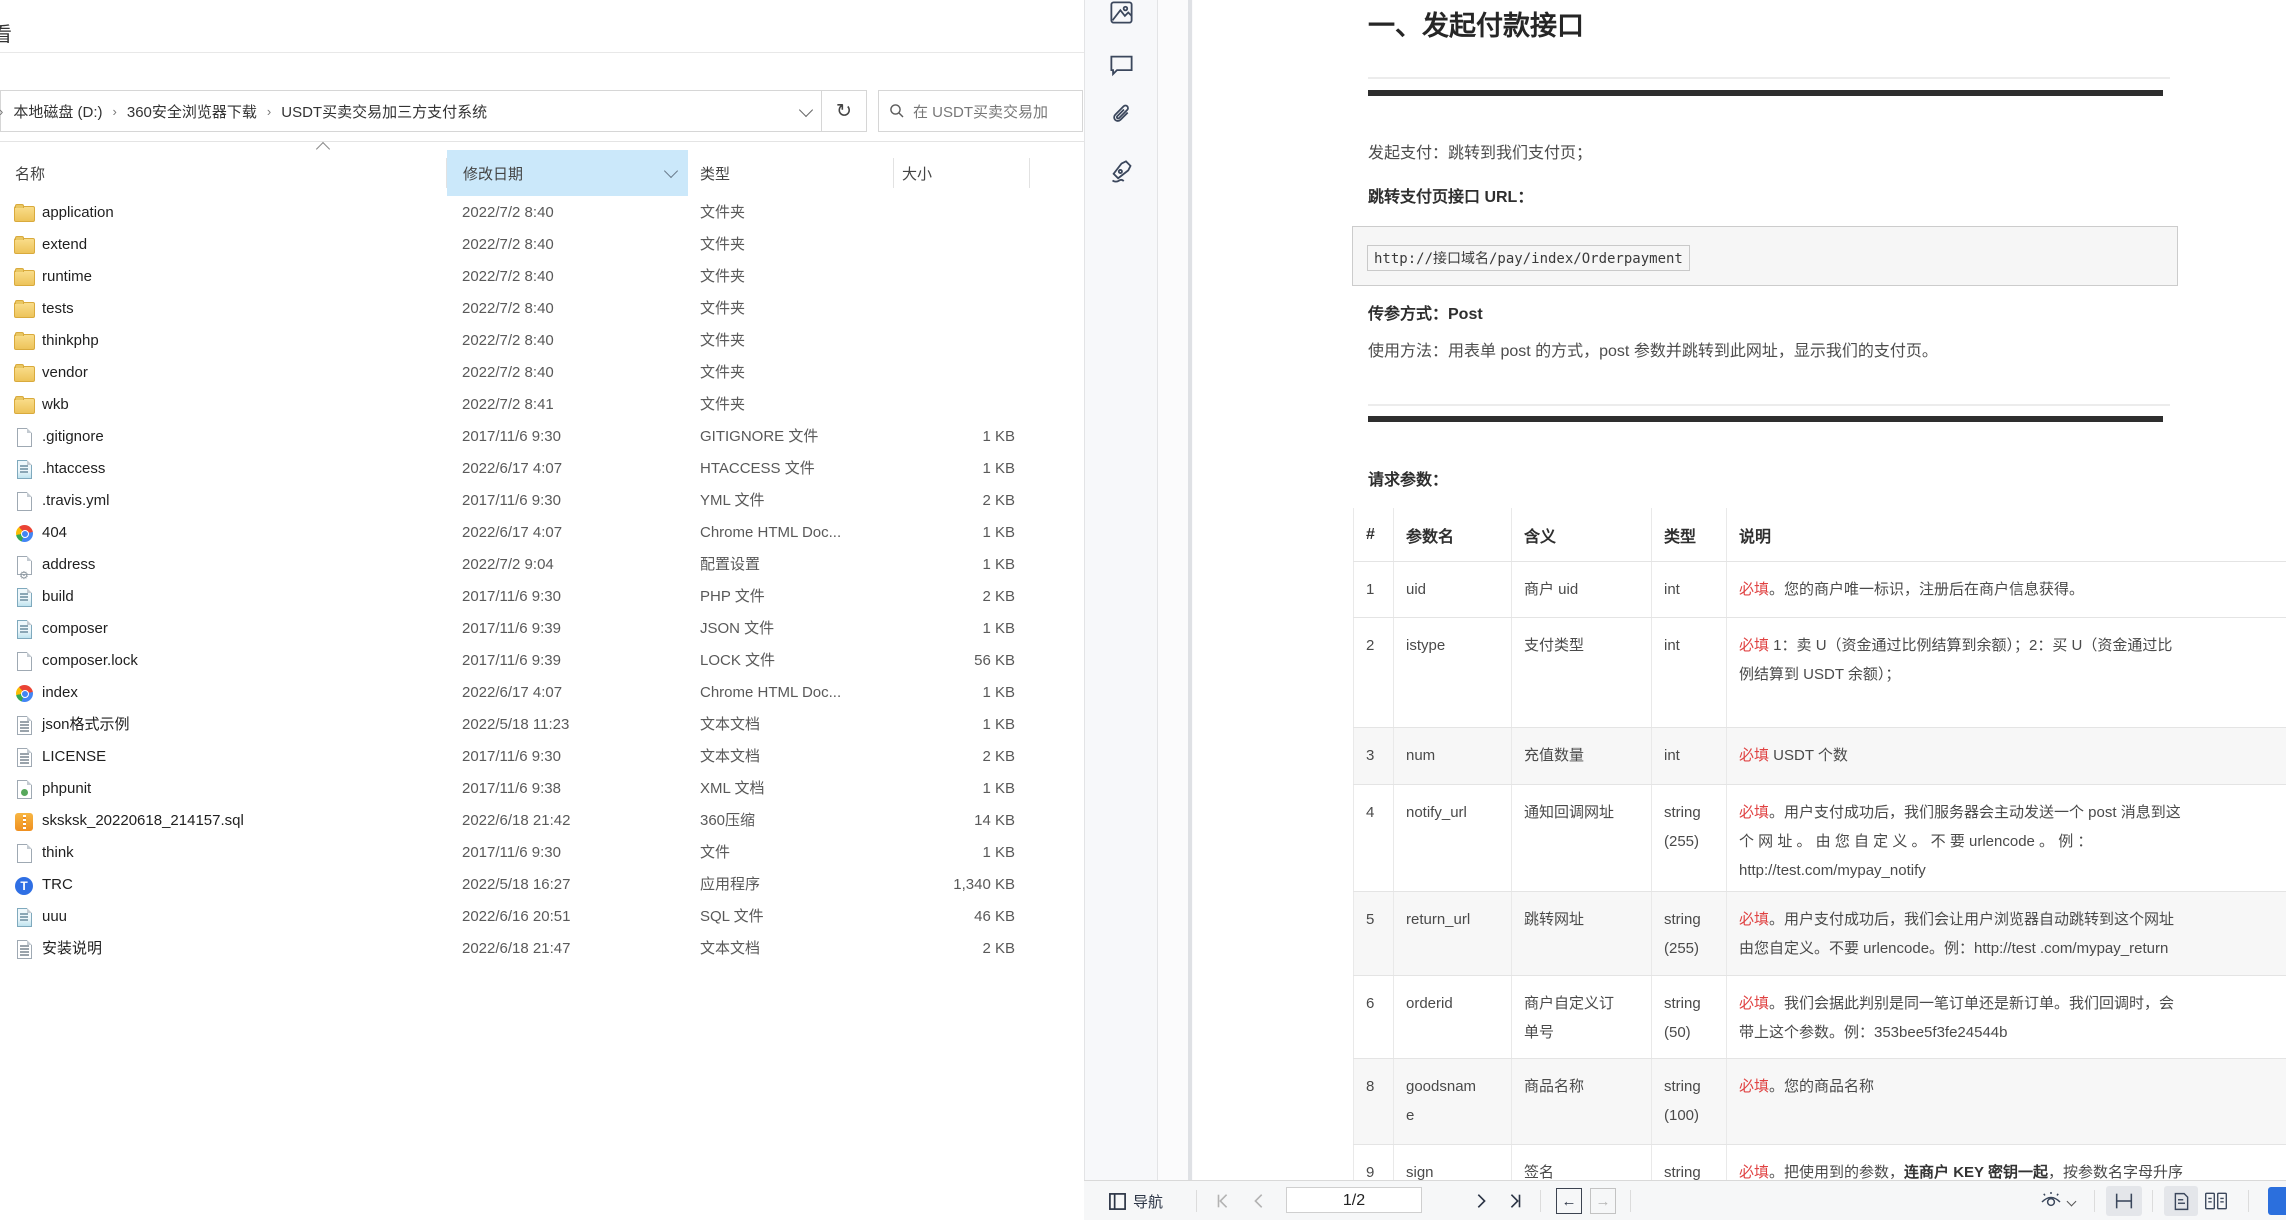 The width and height of the screenshot is (2286, 1220). I want to click on file-row: T TRC 2022/5/18 16:27 应用程序 1,340 KB, so click(542, 885).